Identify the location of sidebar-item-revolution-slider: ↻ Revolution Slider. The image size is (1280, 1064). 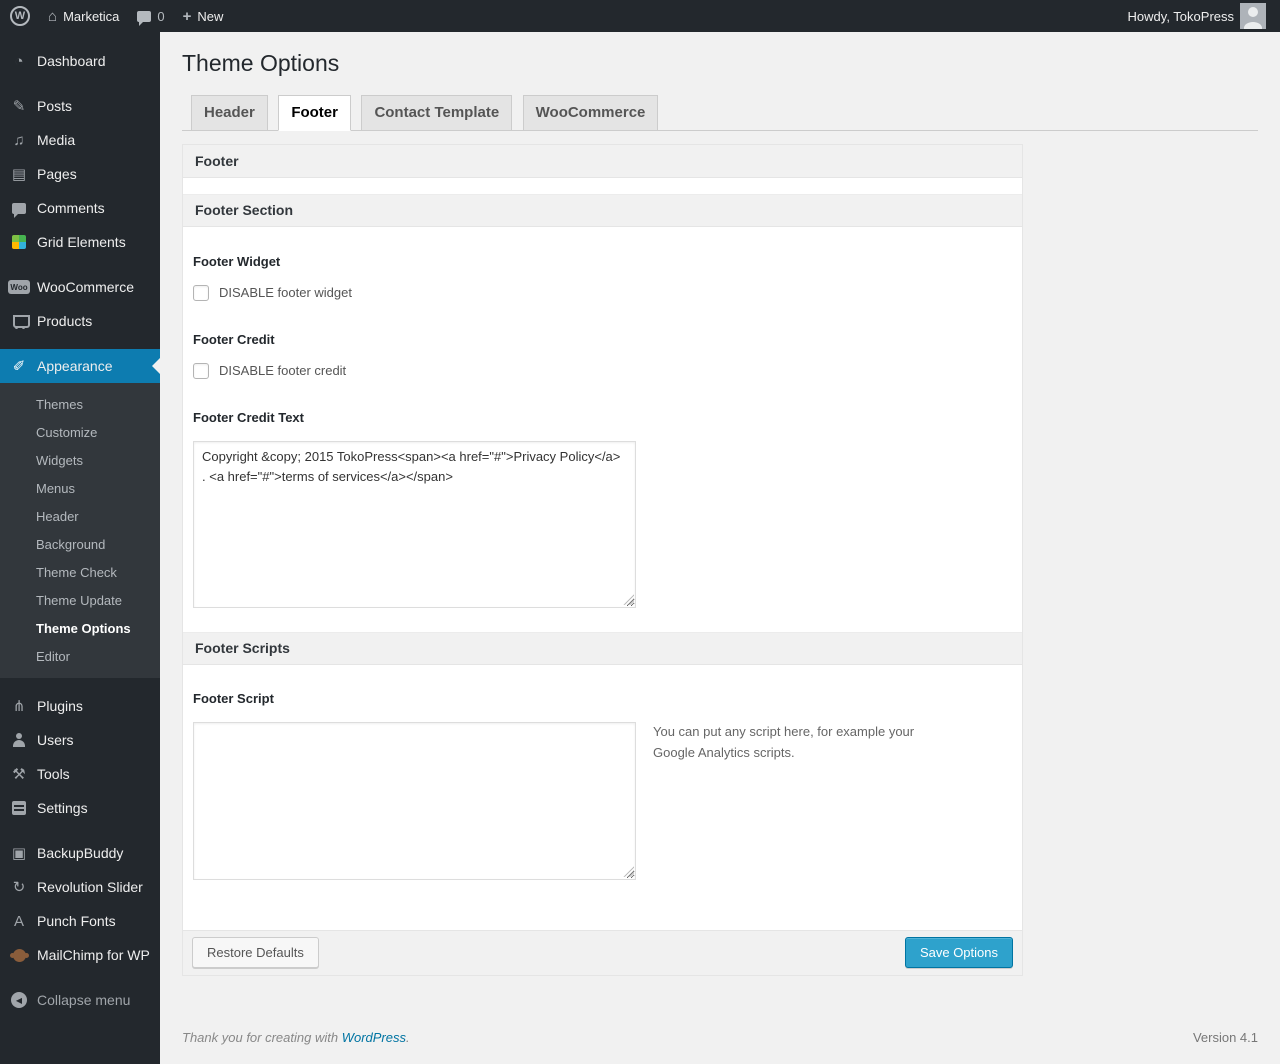
(80, 887).